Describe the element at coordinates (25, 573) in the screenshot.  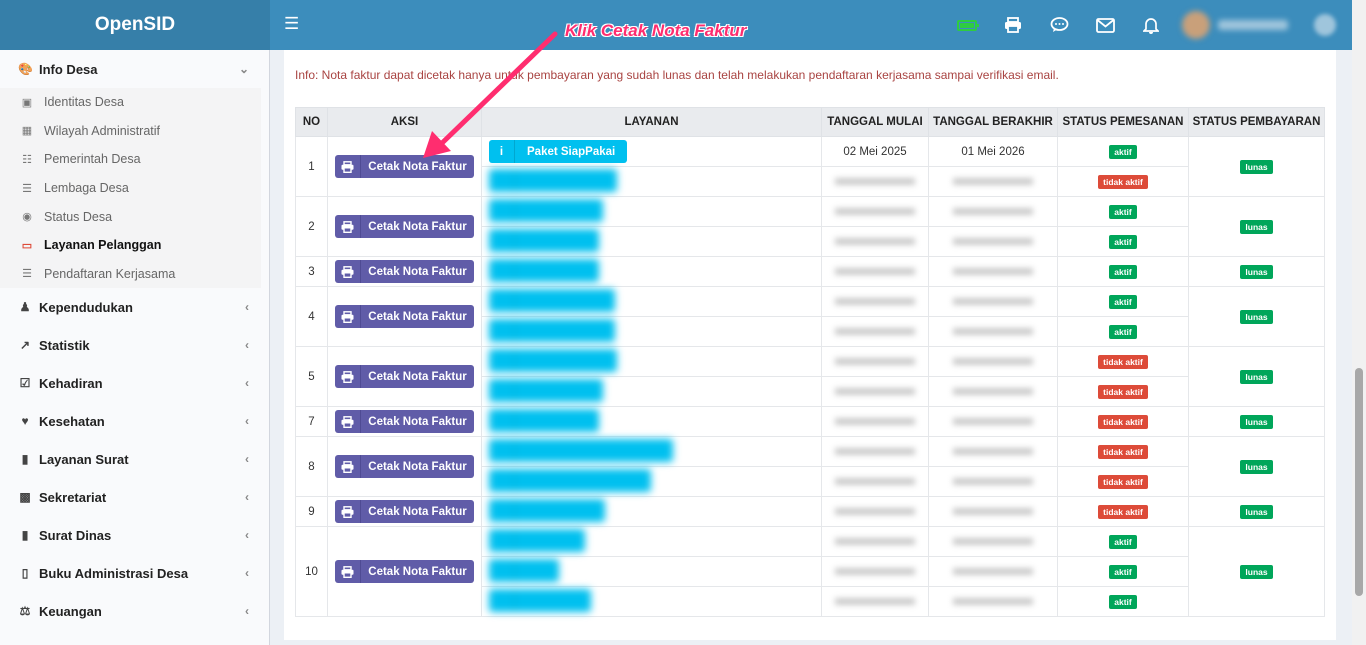
I see `file-icon: ▯` at that location.